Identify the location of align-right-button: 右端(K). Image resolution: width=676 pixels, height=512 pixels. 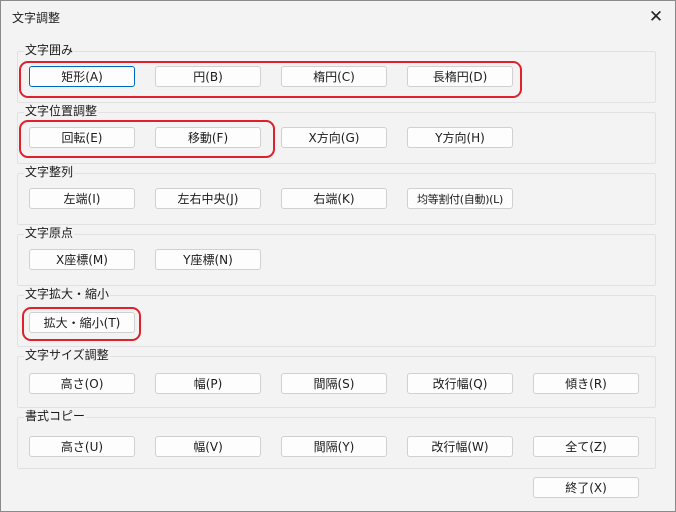
(334, 198).